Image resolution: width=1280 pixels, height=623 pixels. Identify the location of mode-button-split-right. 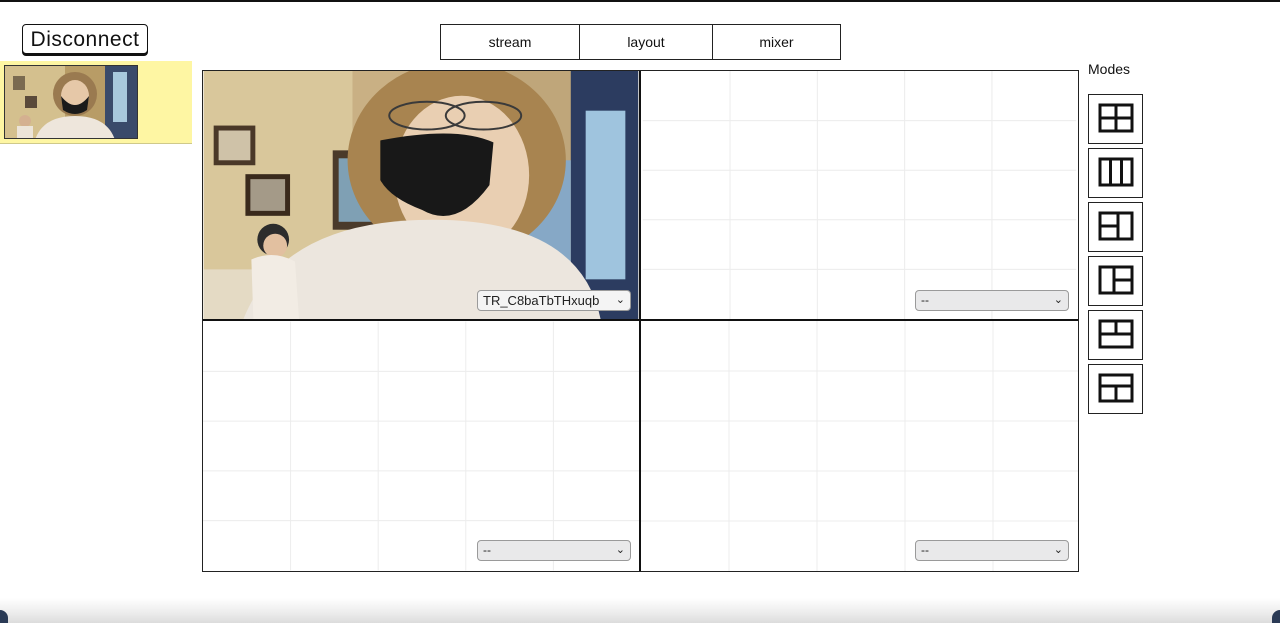
(1115, 281).